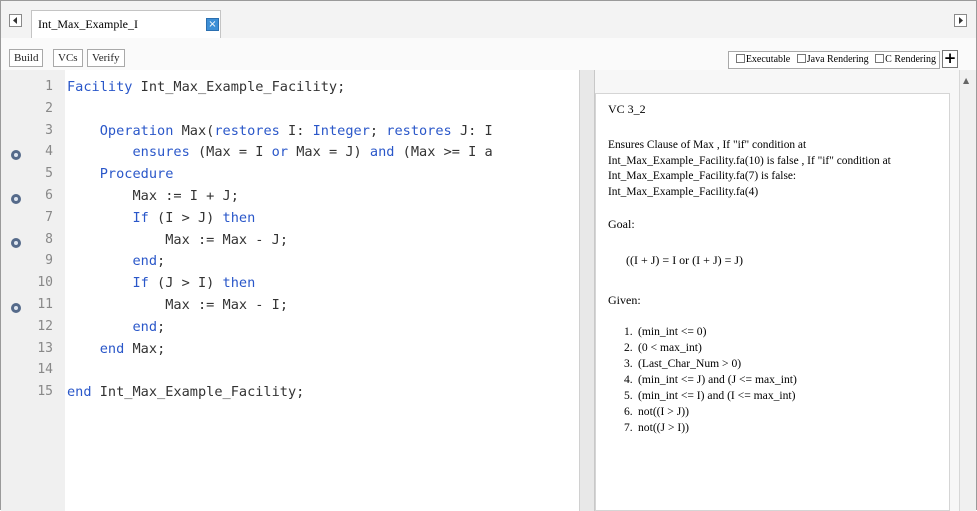  I want to click on triangle-left-icon, so click(15, 20).